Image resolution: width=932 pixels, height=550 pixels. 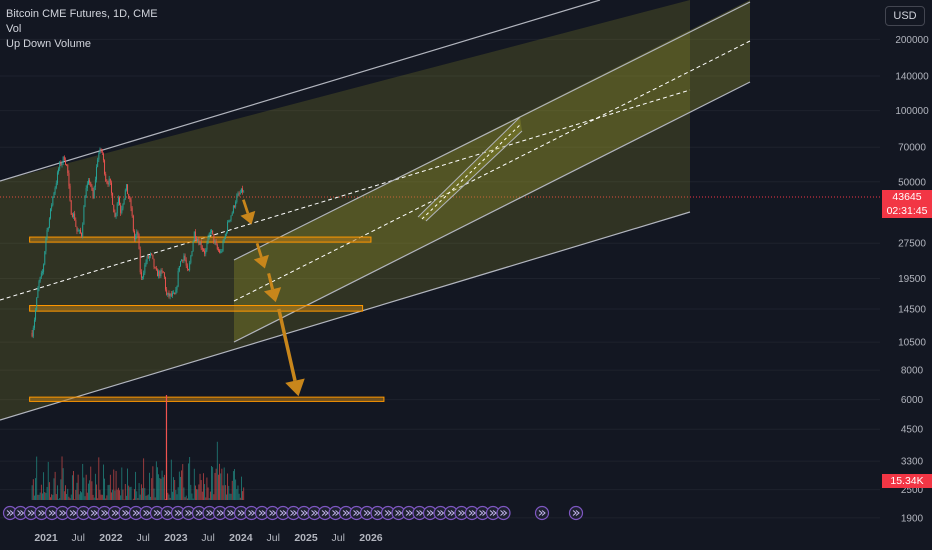 I want to click on countdown-label: 02:31:45, so click(x=907, y=211).